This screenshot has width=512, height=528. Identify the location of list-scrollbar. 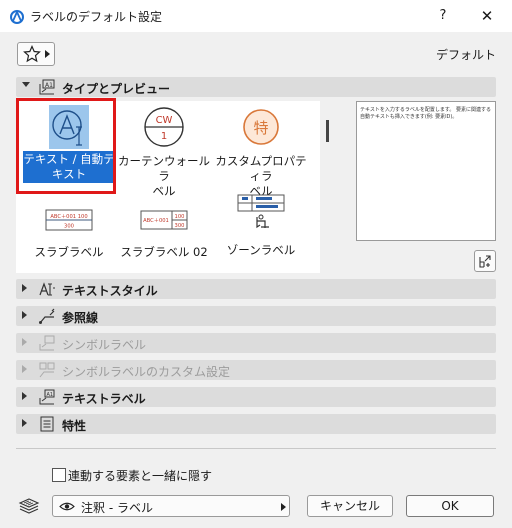
(327, 131).